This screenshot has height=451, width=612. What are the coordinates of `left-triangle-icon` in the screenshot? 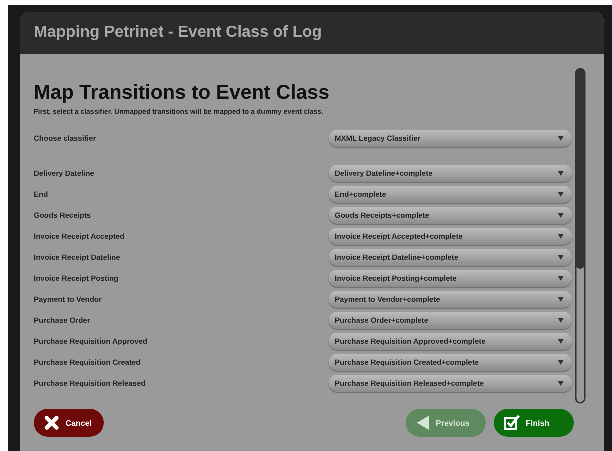 It's located at (423, 423).